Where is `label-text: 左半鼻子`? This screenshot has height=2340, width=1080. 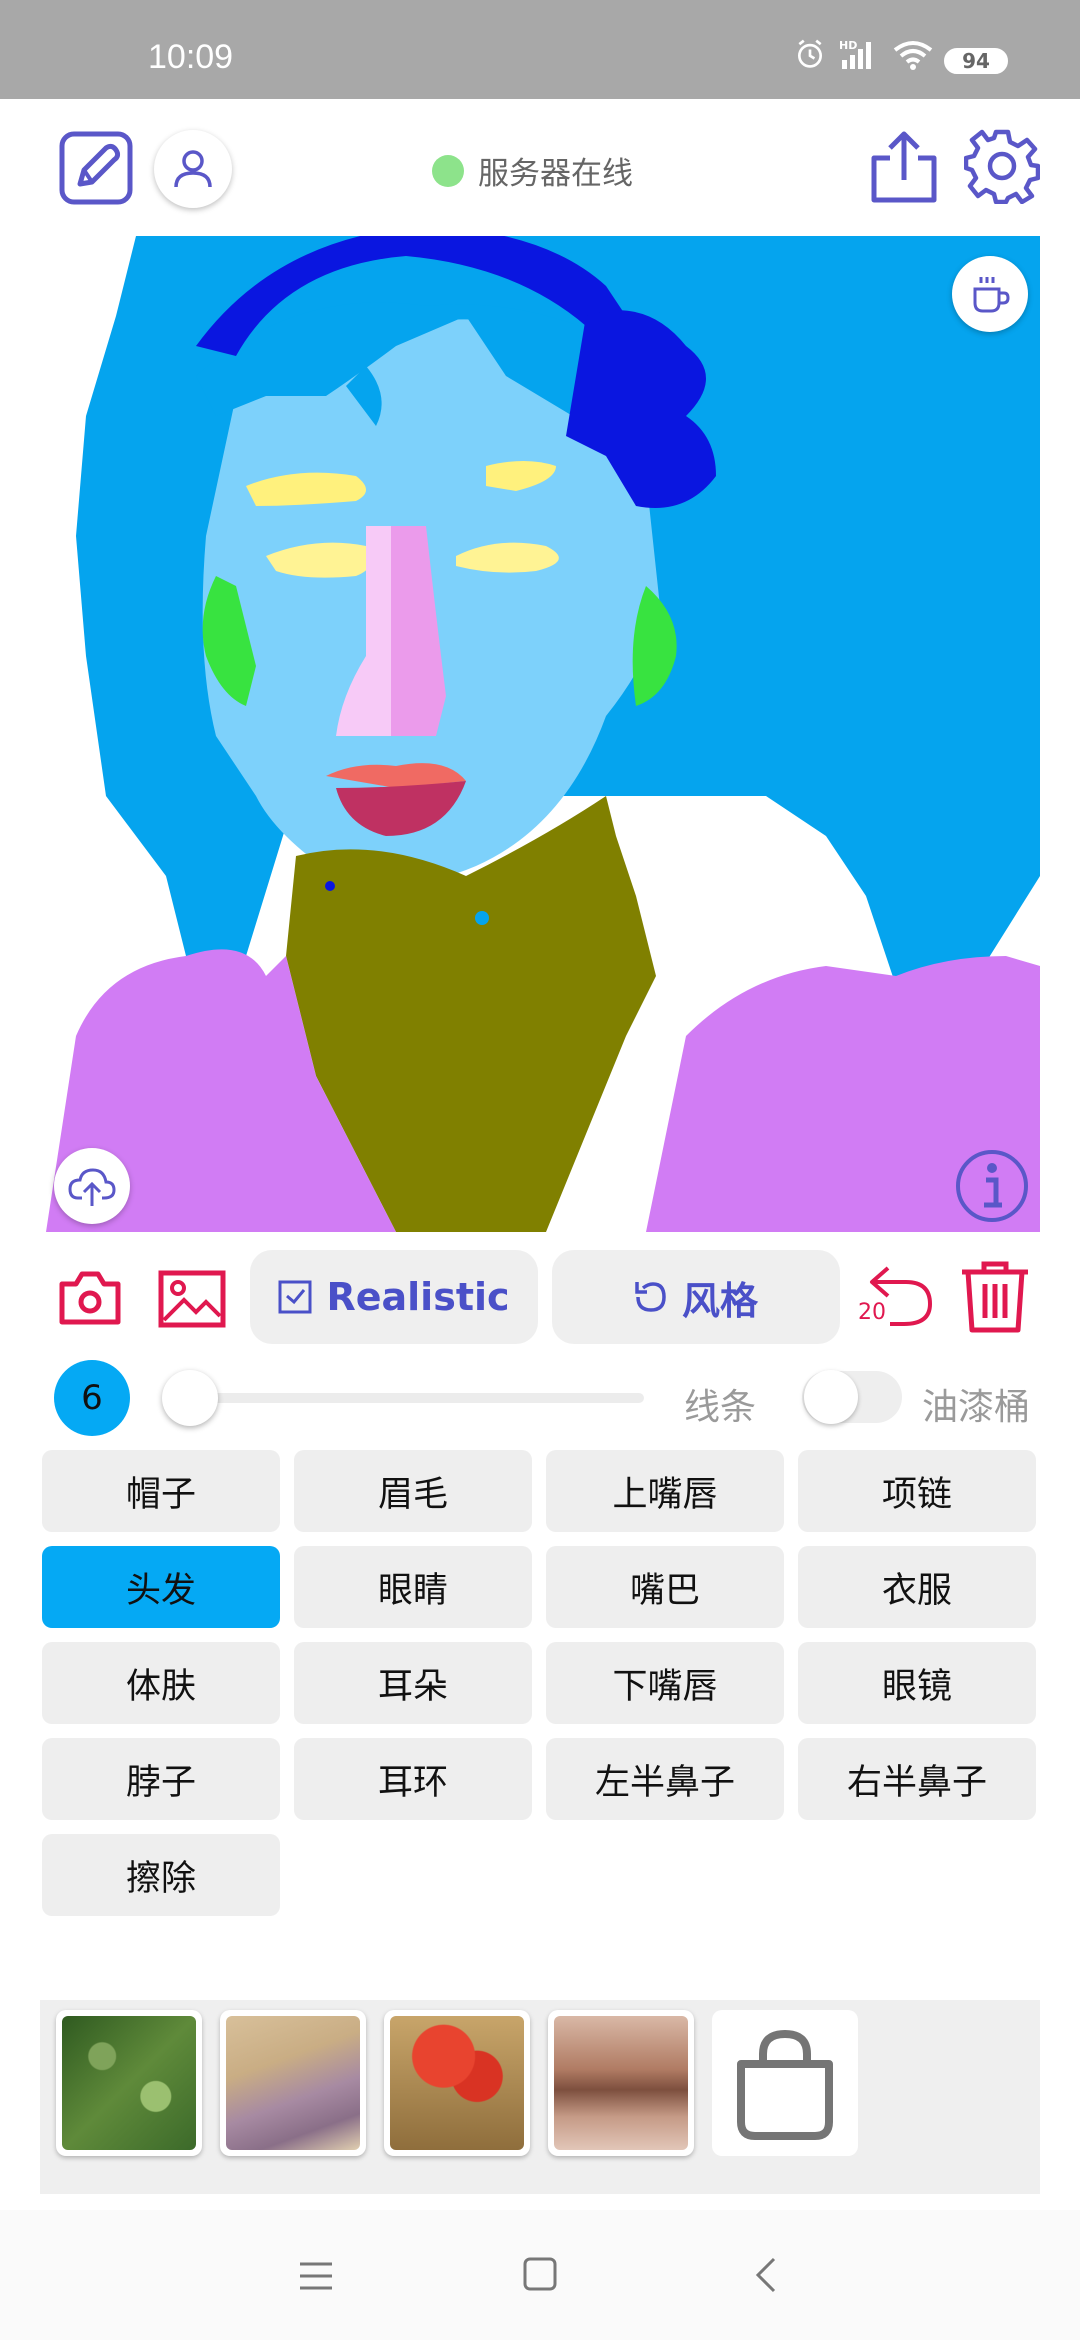
label-text: 左半鼻子 is located at coordinates (664, 1782).